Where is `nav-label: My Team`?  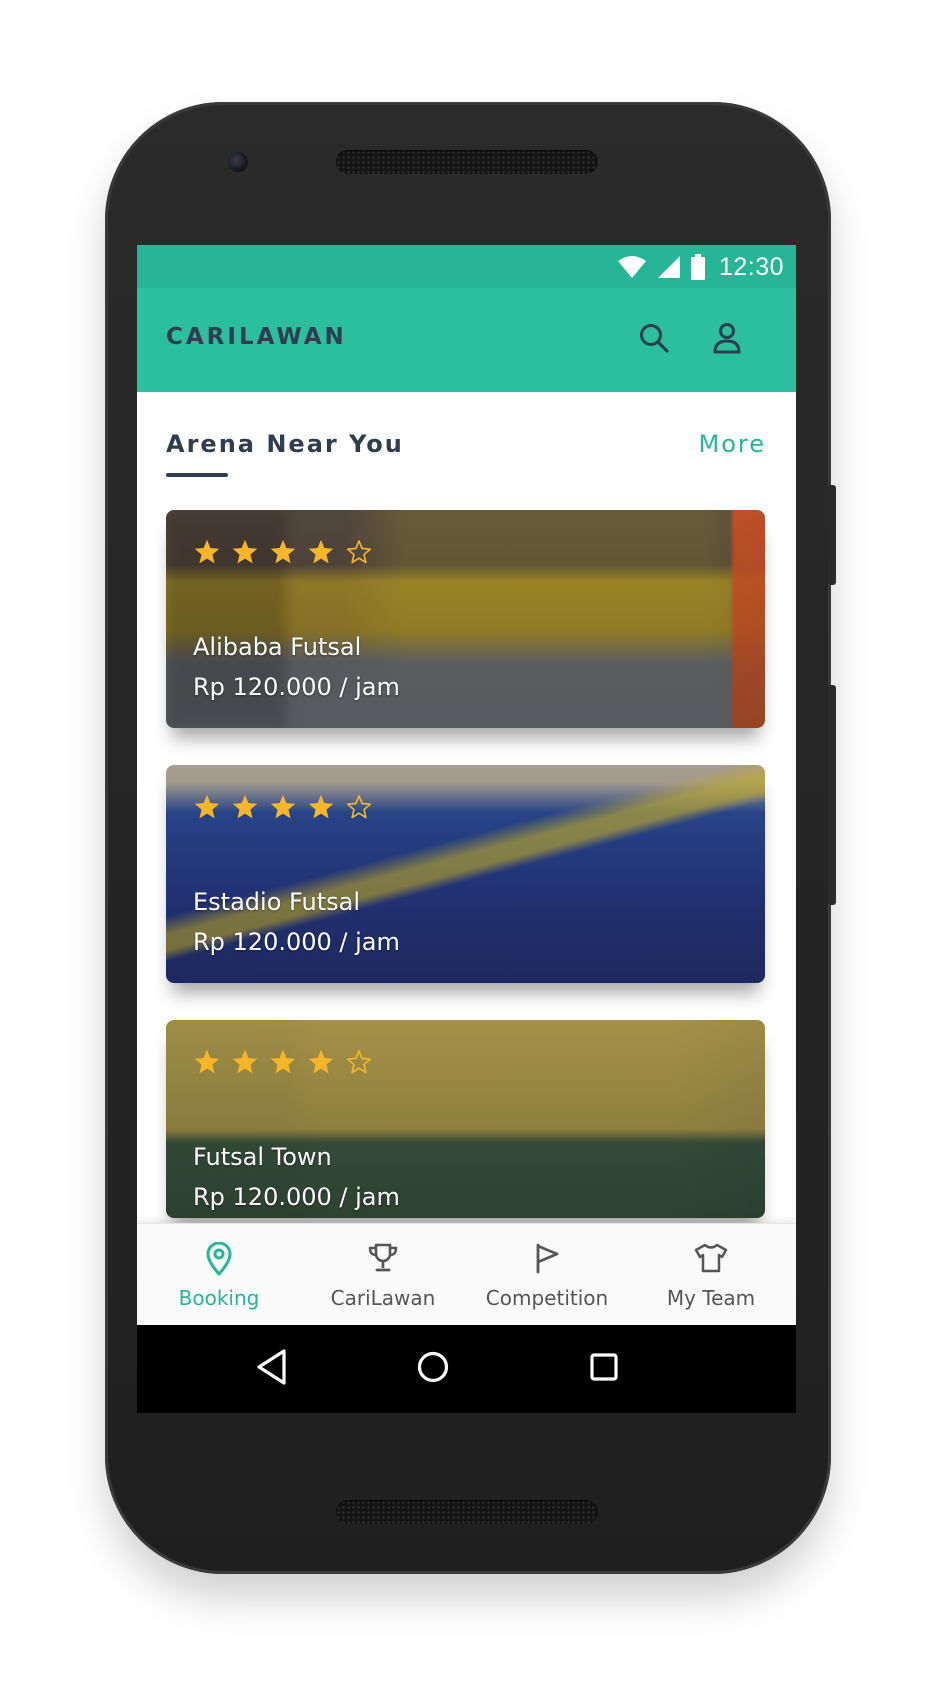
nav-label: My Team is located at coordinates (711, 1298).